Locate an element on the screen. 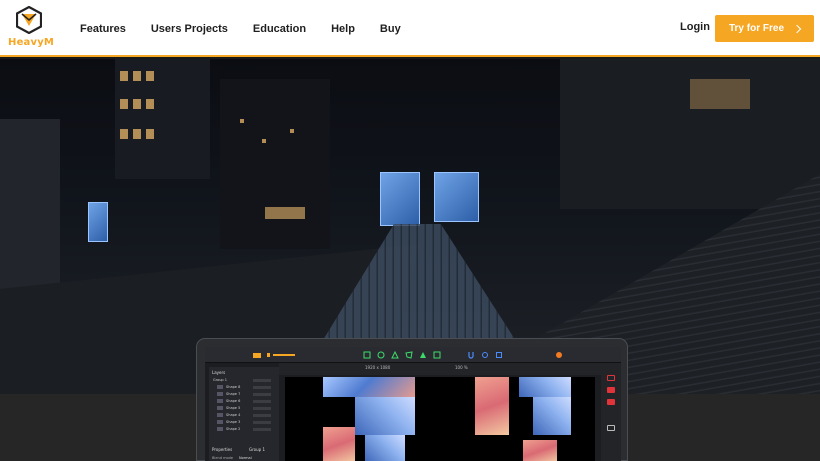  canvas-subbar is located at coordinates (450, 369).